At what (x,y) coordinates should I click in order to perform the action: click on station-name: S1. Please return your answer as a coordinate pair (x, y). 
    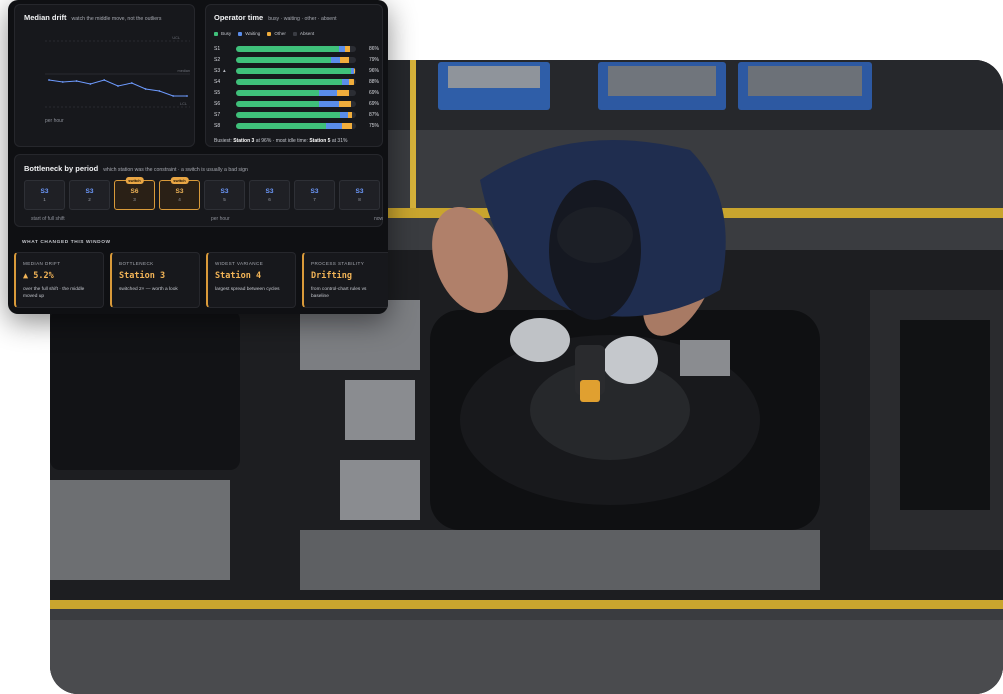
    Looking at the image, I should click on (217, 48).